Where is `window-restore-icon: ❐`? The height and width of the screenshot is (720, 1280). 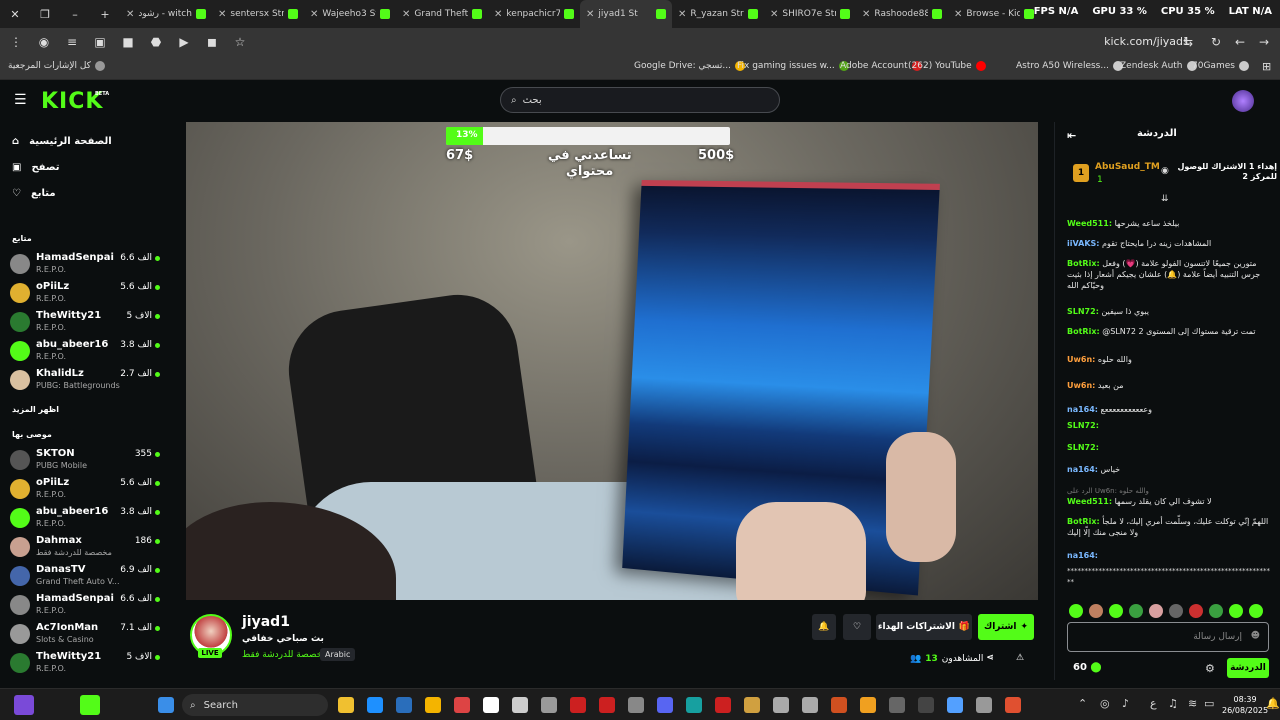 window-restore-icon: ❐ is located at coordinates (45, 14).